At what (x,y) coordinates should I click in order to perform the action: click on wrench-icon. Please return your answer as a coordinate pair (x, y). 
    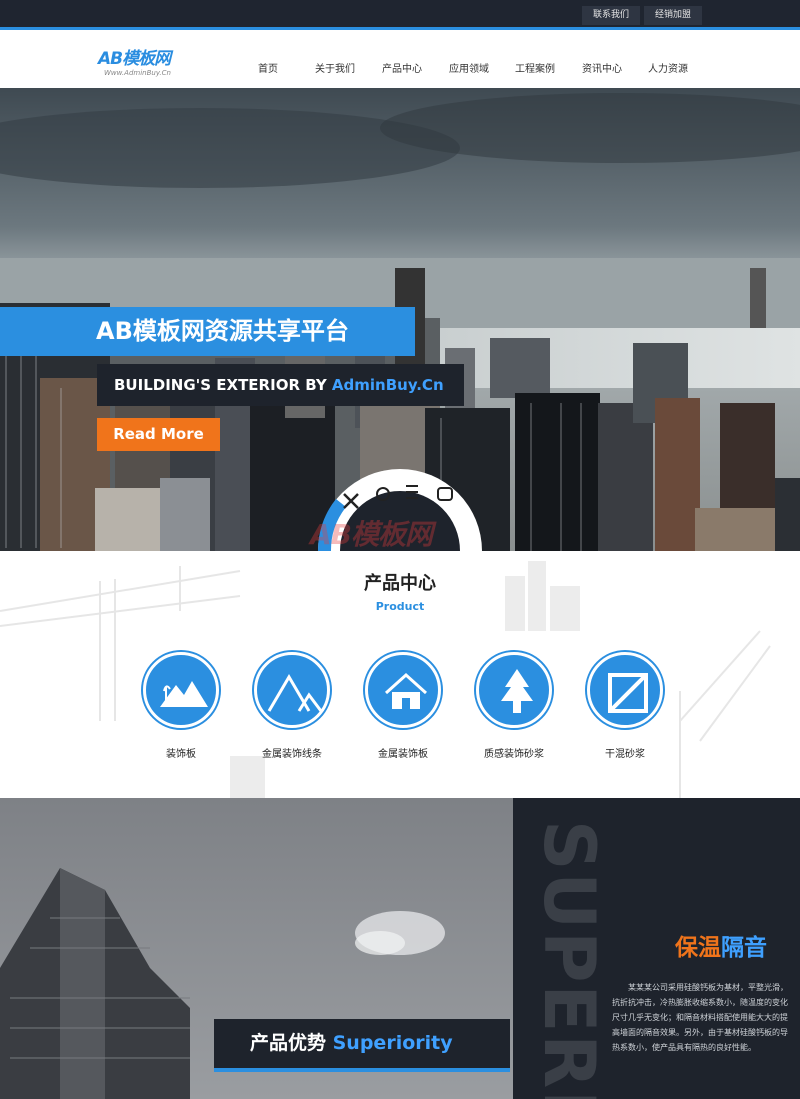
    Looking at the image, I should click on (351, 501).